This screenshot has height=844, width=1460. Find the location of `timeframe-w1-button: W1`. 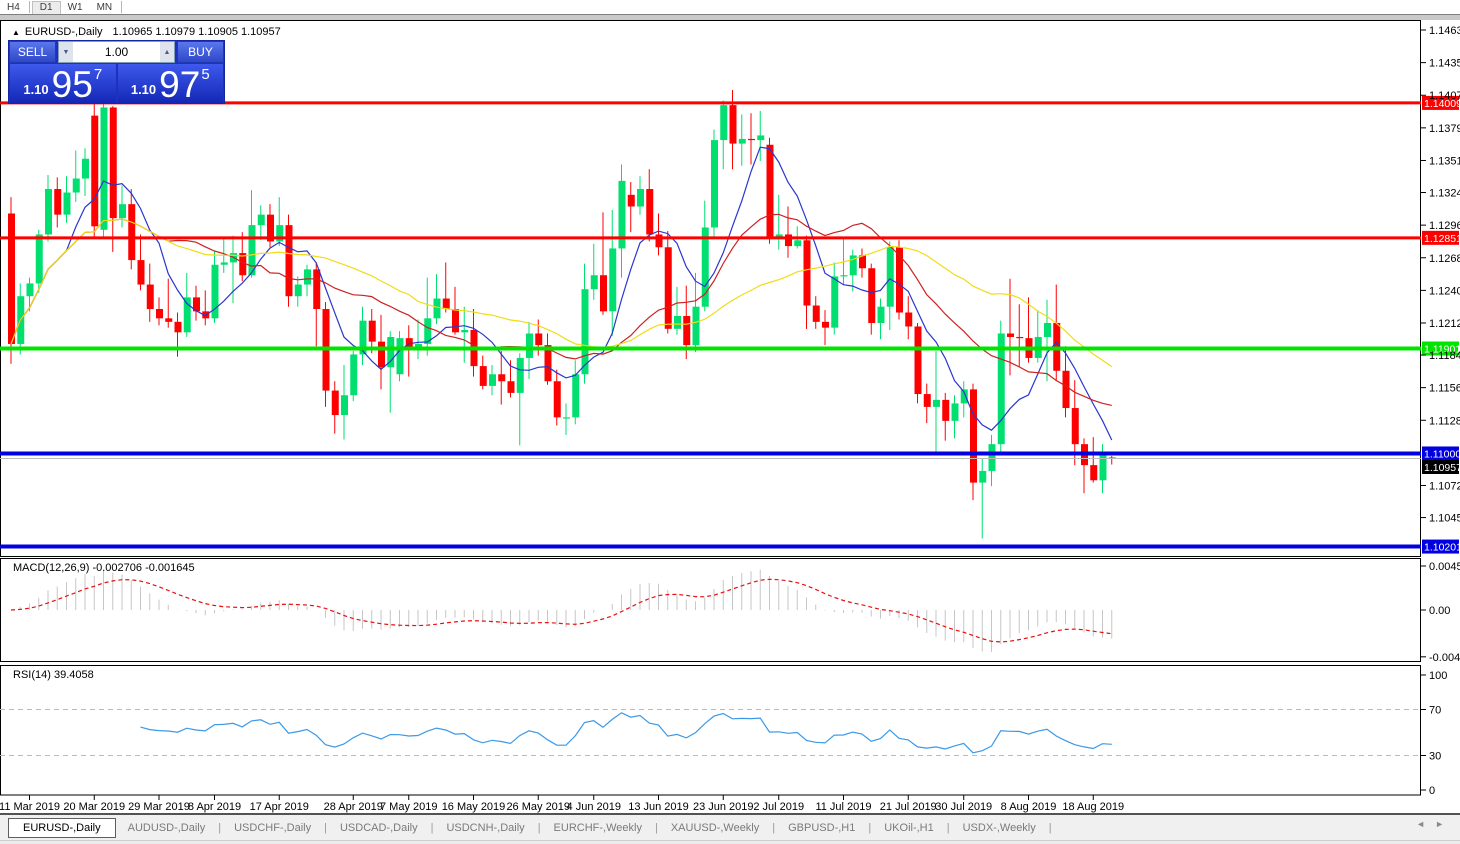

timeframe-w1-button: W1 is located at coordinates (75, 7).